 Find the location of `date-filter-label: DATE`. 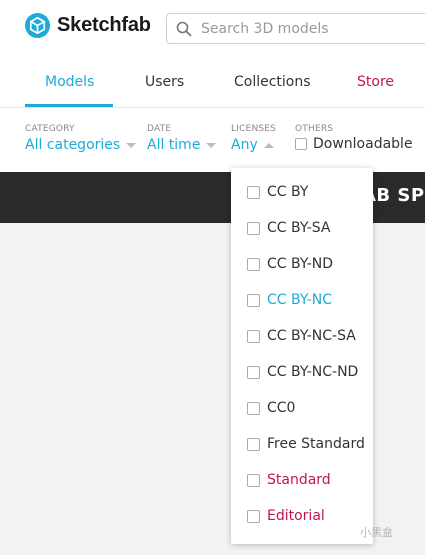

date-filter-label: DATE is located at coordinates (159, 129).